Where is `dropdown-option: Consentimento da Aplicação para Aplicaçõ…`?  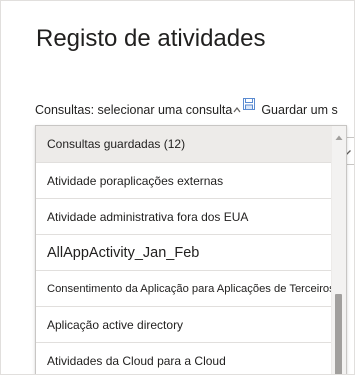 dropdown-option: Consentimento da Aplicação para Aplicaçõ… is located at coordinates (183, 289).